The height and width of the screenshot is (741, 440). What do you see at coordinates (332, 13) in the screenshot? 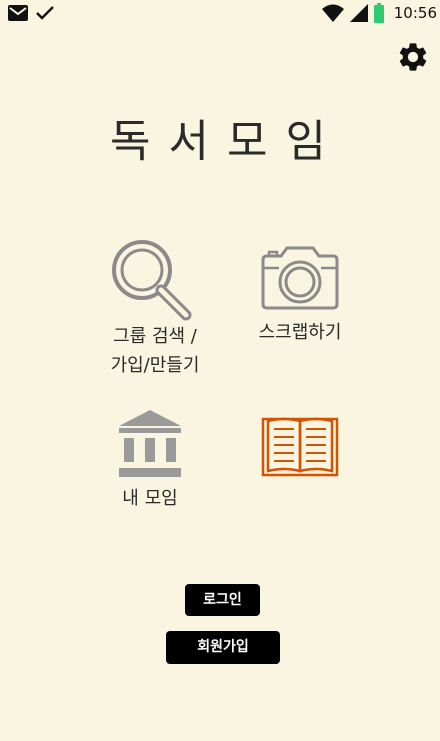
I see `wifi-icon` at bounding box center [332, 13].